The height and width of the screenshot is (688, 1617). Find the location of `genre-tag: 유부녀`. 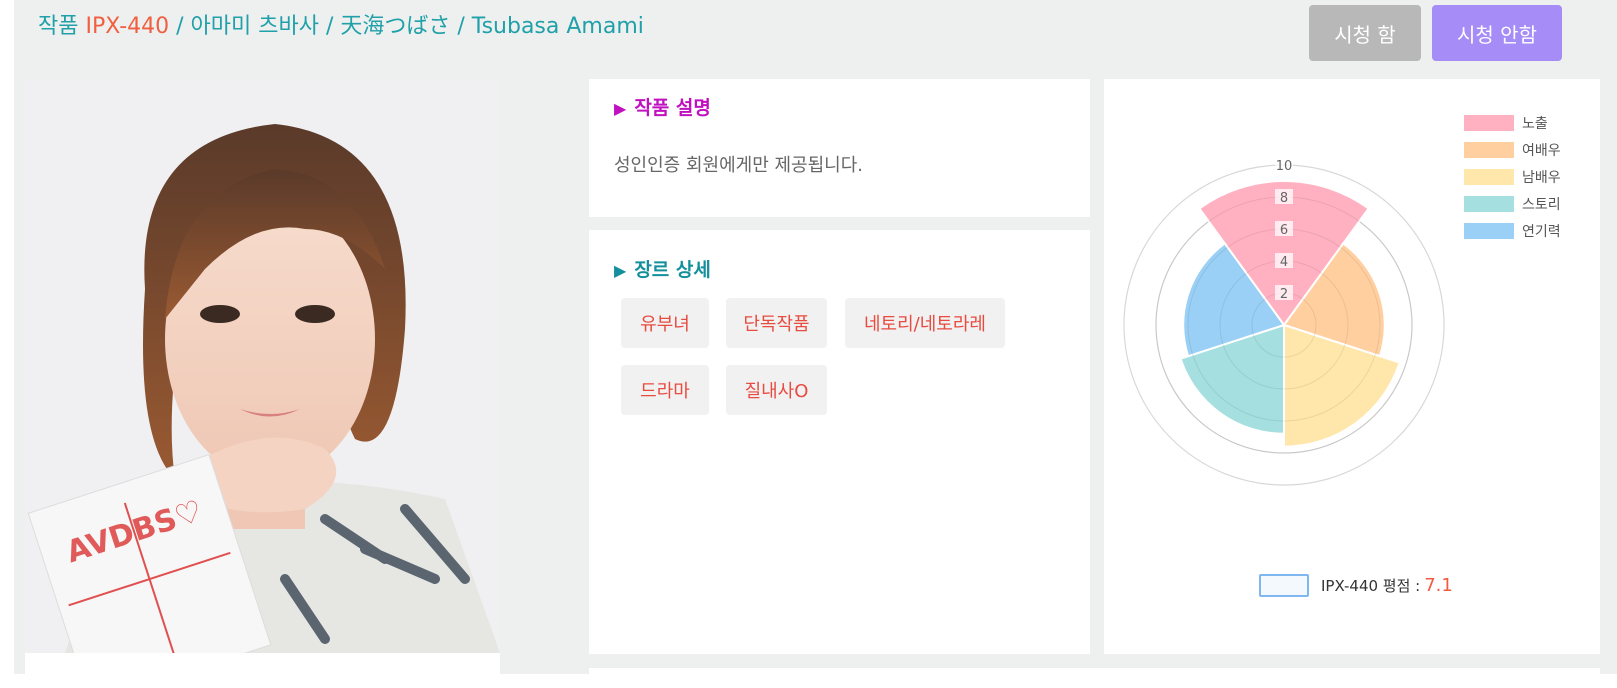

genre-tag: 유부녀 is located at coordinates (665, 323).